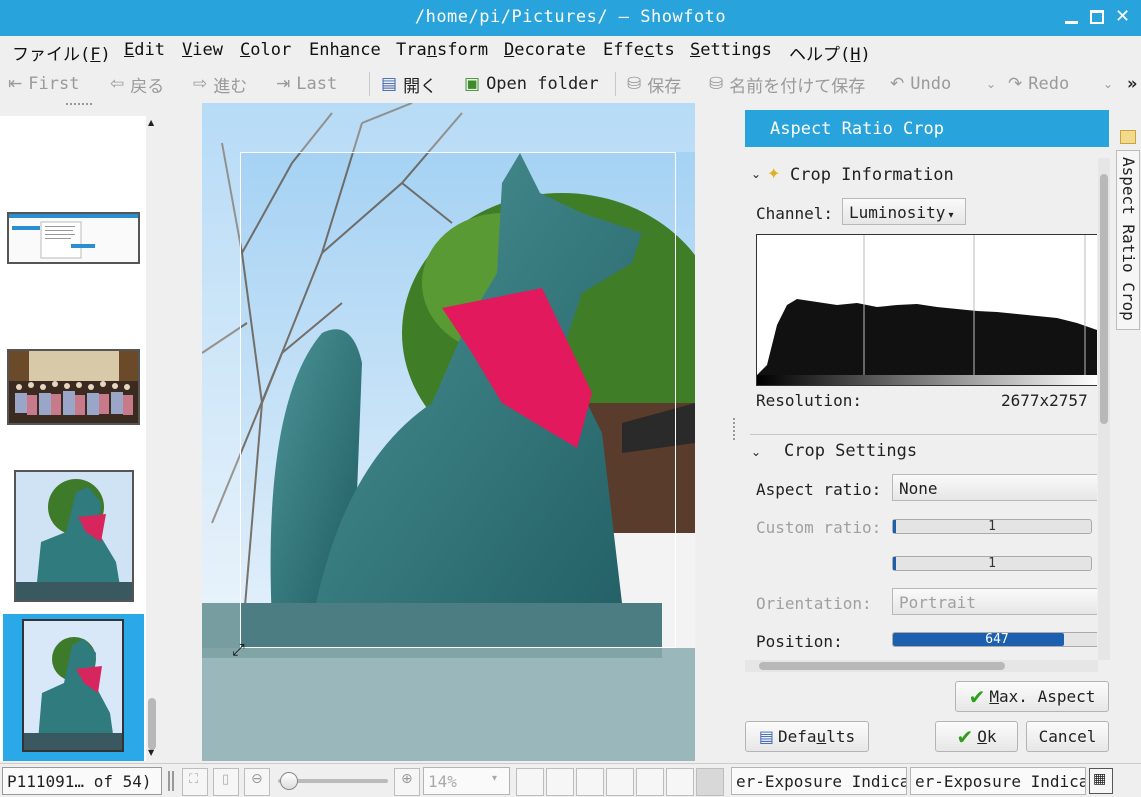  What do you see at coordinates (79, 105) in the screenshot?
I see `splitter-handle` at bounding box center [79, 105].